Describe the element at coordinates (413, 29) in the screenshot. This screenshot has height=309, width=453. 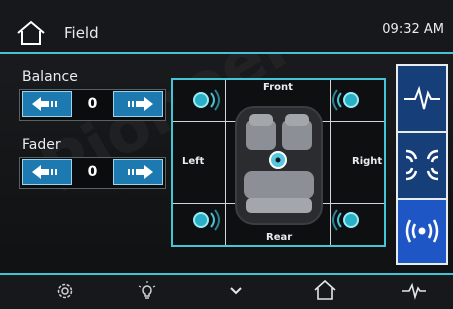
I see `clock: 09:32 AM` at that location.